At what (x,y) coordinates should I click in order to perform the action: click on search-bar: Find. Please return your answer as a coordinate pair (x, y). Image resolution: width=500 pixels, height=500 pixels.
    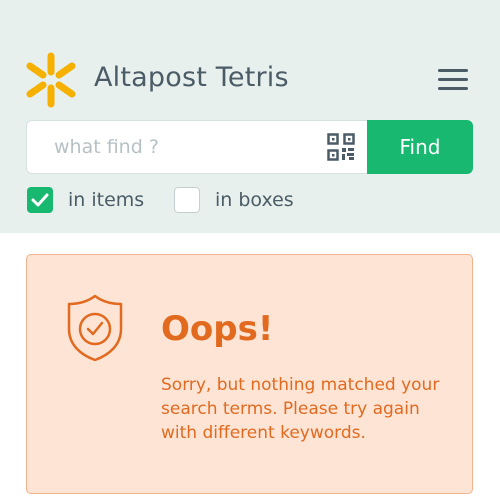
    Looking at the image, I should click on (249, 147).